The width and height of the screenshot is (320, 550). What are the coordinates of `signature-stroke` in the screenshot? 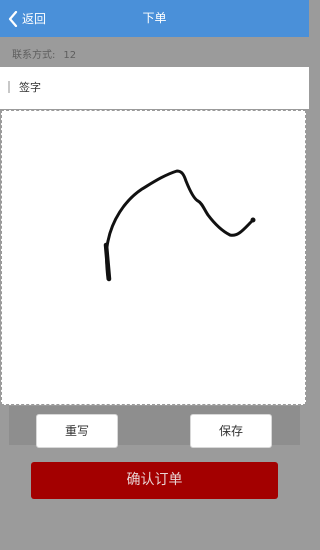 It's located at (179, 225).